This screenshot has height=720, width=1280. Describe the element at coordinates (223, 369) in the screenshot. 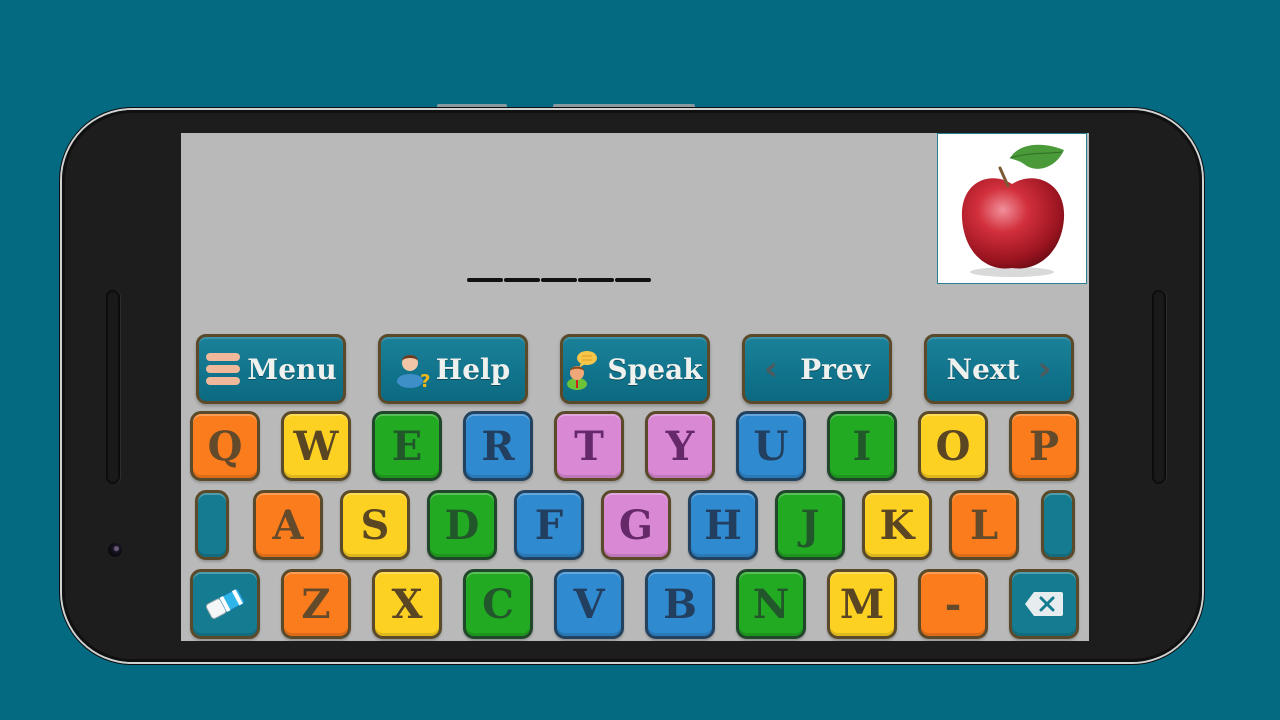

I see `hamburger-icon` at that location.